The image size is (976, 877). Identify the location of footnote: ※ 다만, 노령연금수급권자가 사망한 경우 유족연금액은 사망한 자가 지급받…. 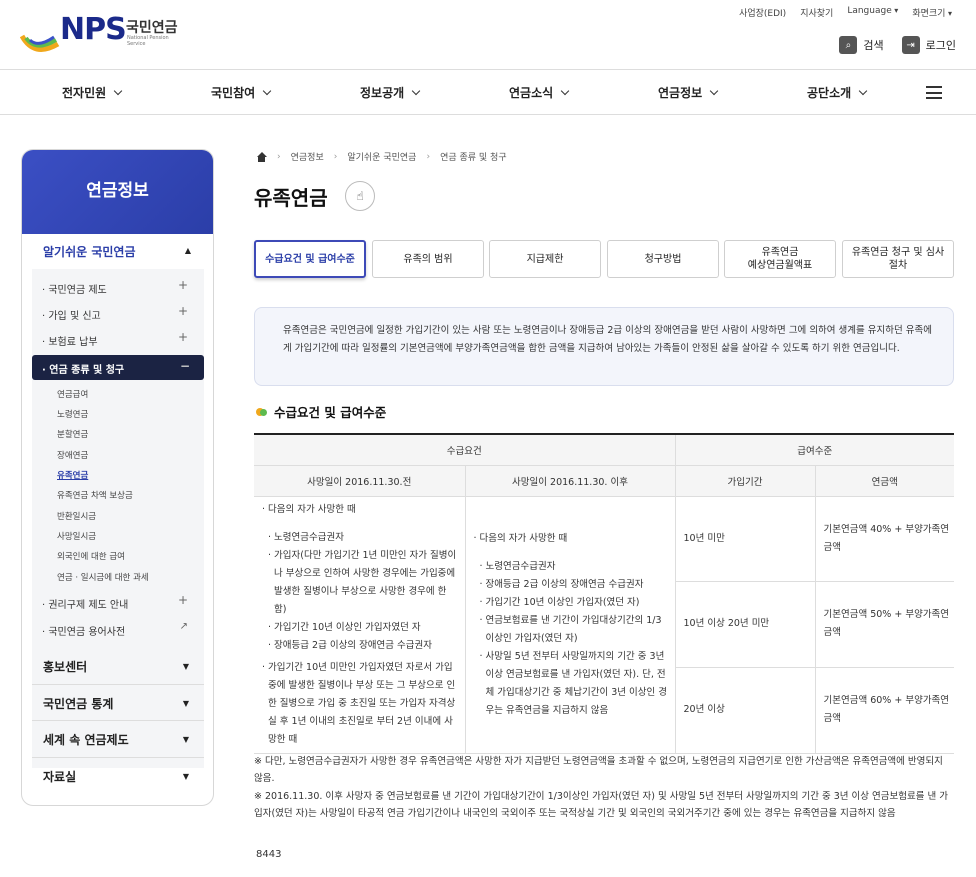
(598, 770).